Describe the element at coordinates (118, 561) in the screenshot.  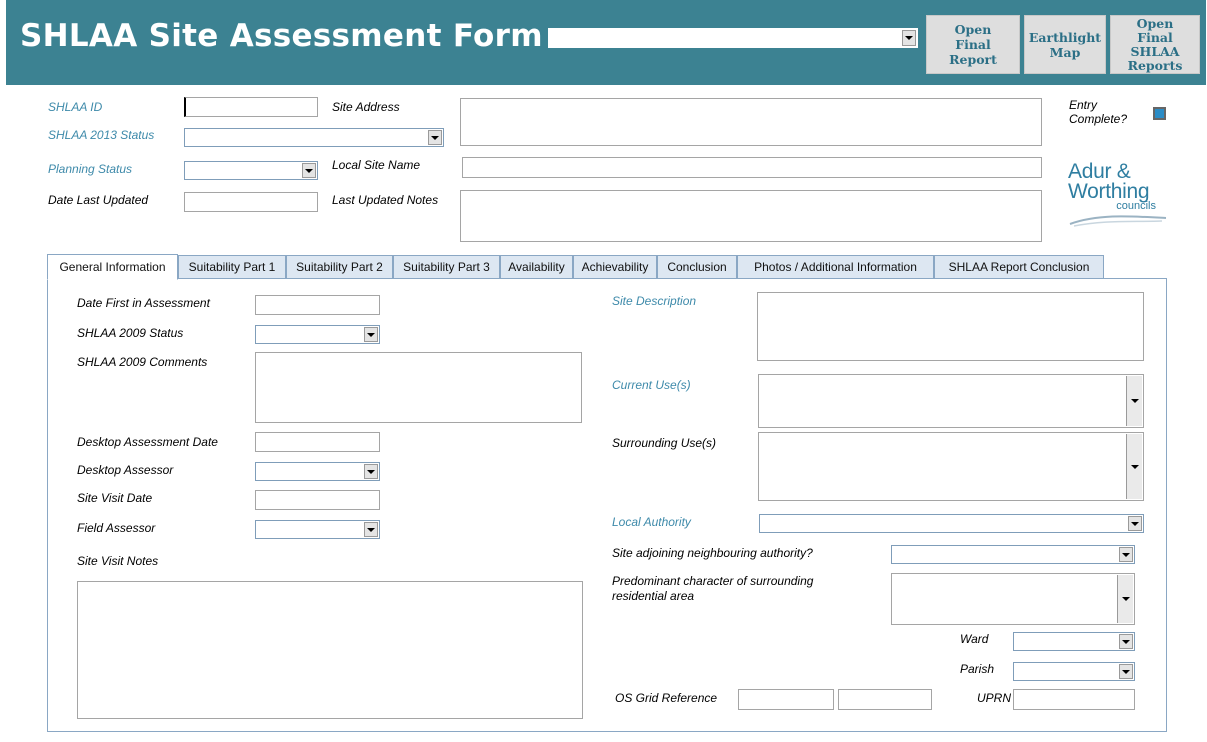
I see `site-visit-notes-label: Site Visit Notes` at that location.